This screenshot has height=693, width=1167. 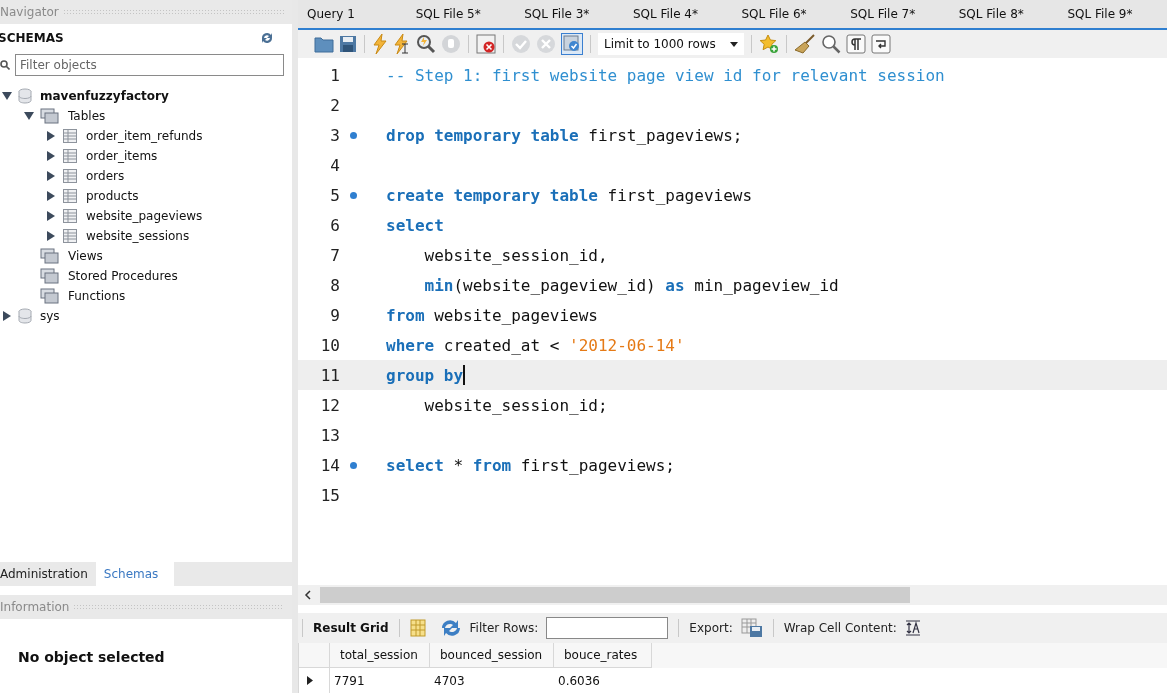 I want to click on code-line: create temporary table first_pageviews, so click(x=569, y=195).